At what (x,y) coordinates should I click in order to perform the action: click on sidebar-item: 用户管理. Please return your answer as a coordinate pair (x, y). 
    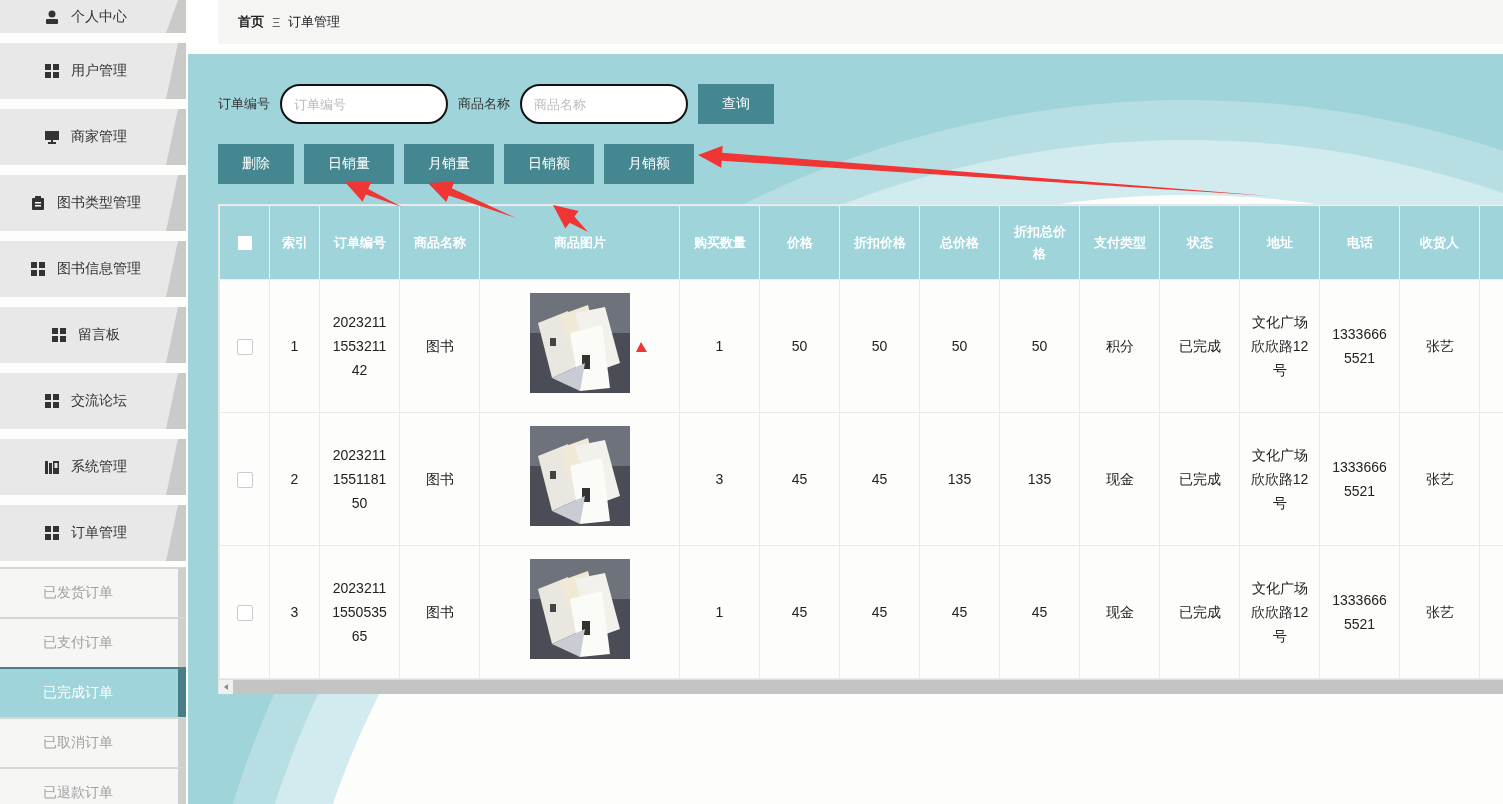
    Looking at the image, I should click on (93, 71).